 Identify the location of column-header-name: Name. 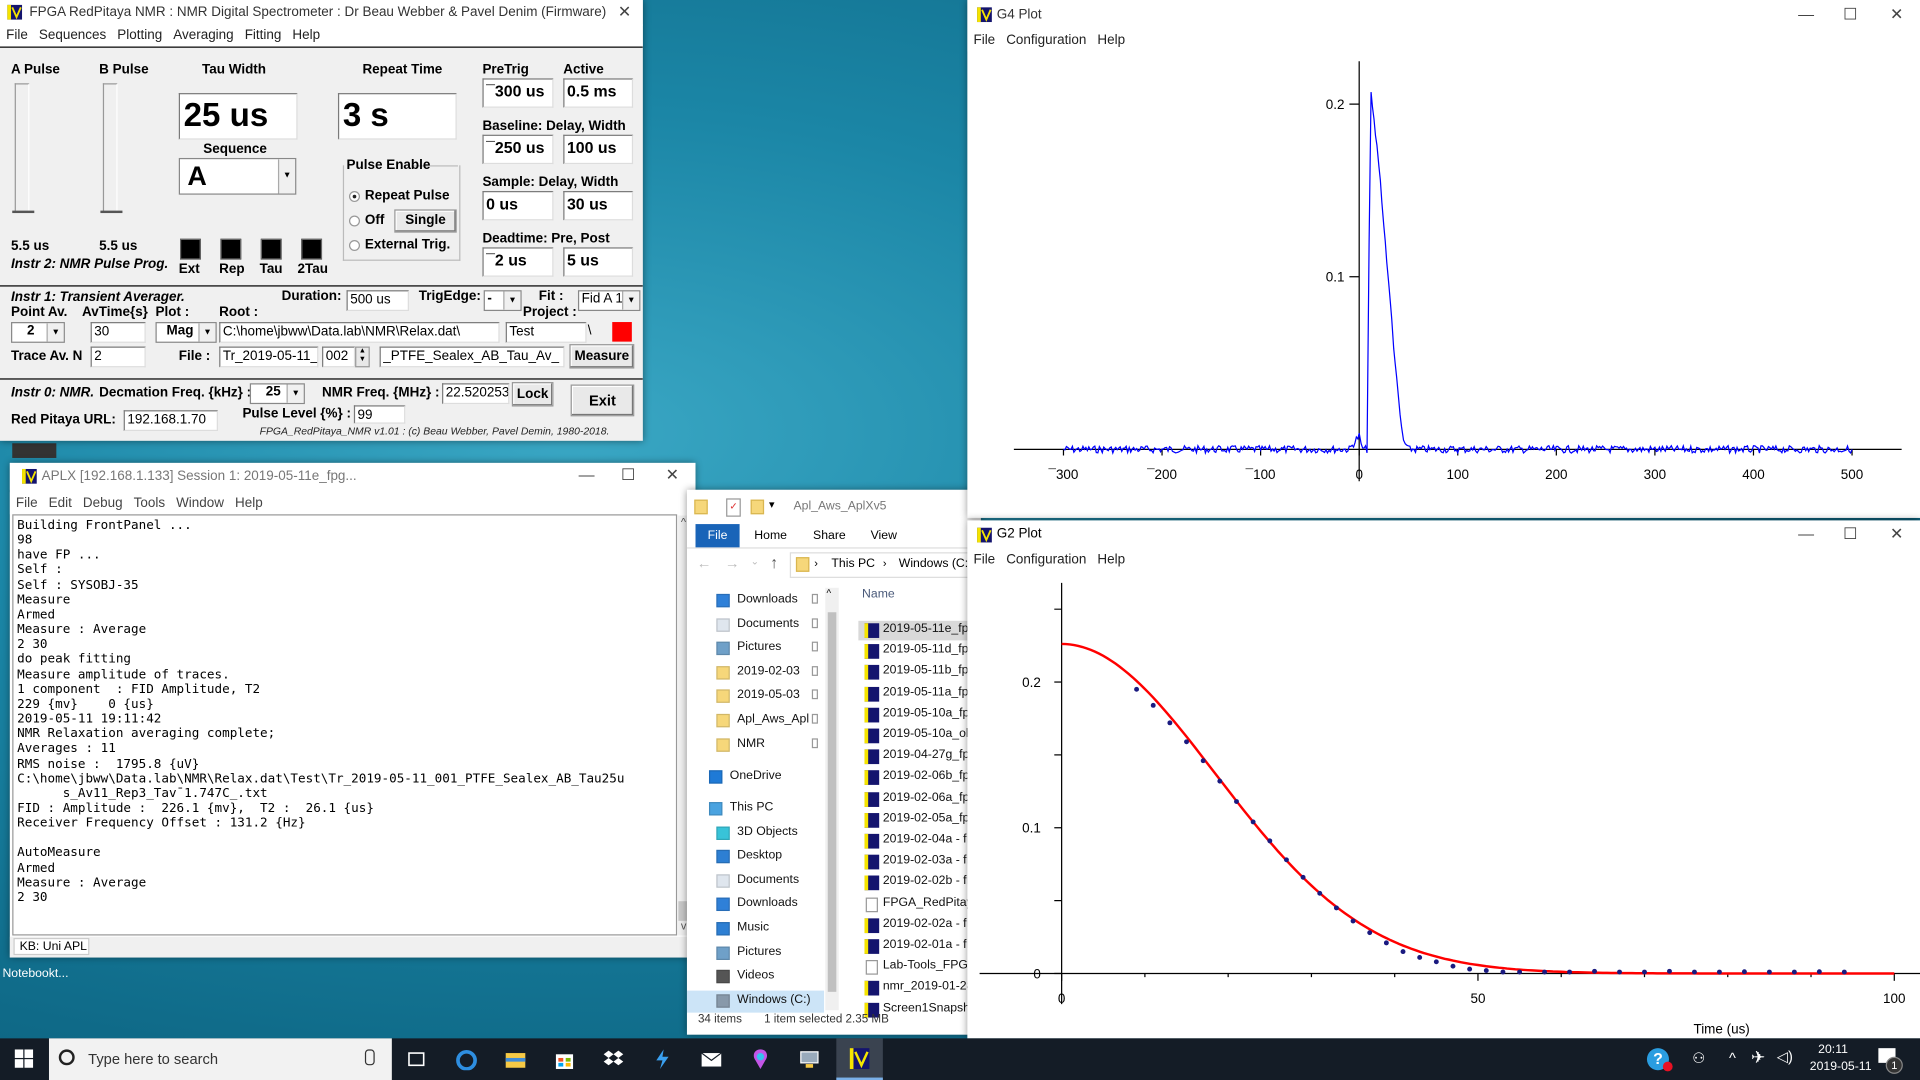
(878, 594).